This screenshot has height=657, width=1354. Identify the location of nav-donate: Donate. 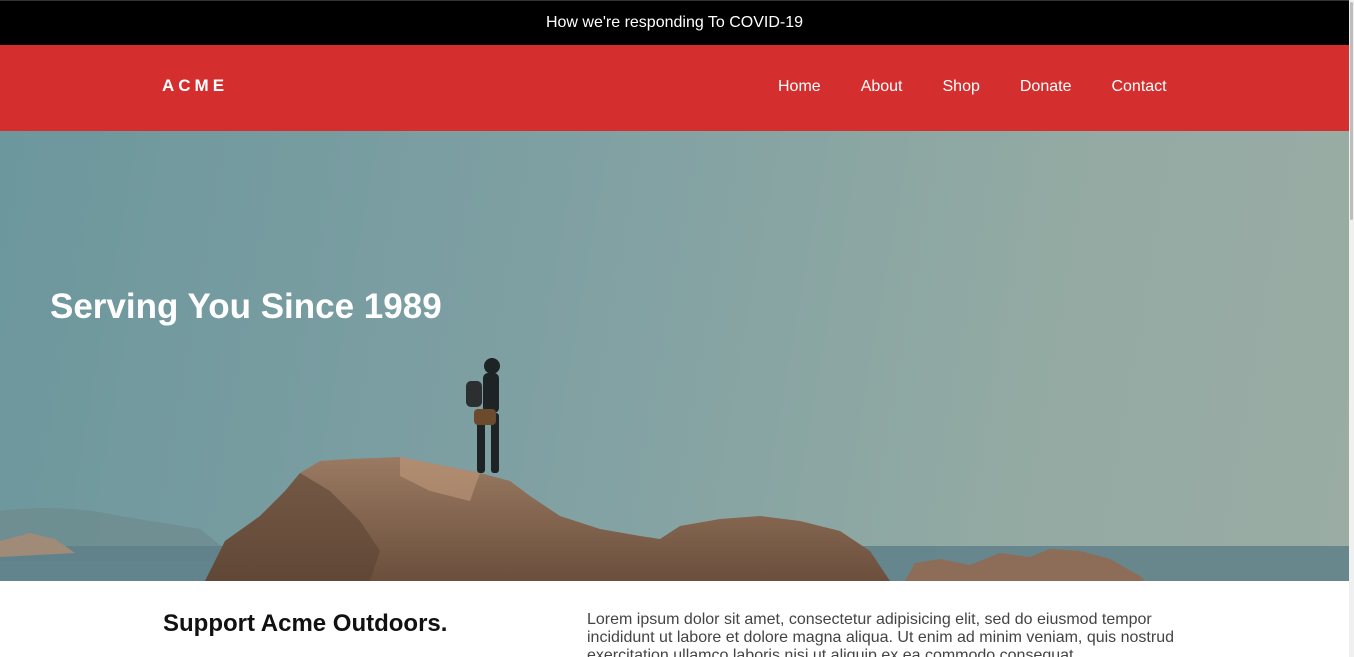
(1046, 87).